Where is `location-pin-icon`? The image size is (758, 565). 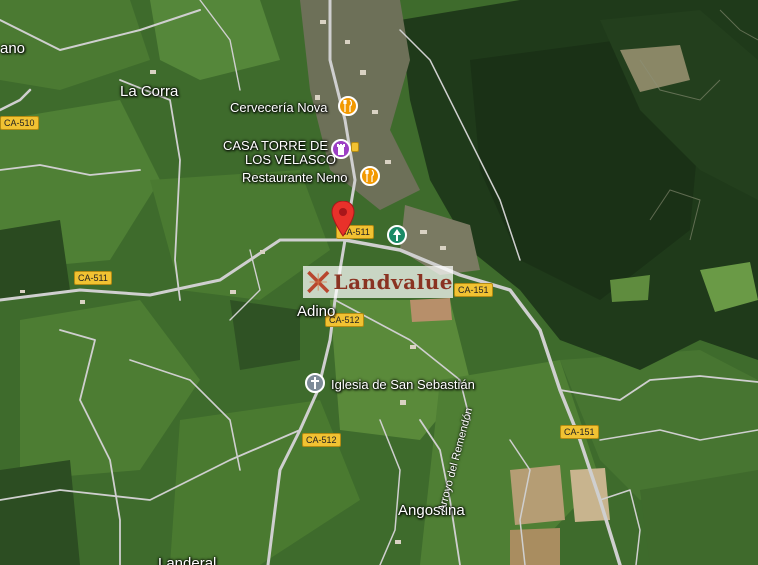 location-pin-icon is located at coordinates (343, 221).